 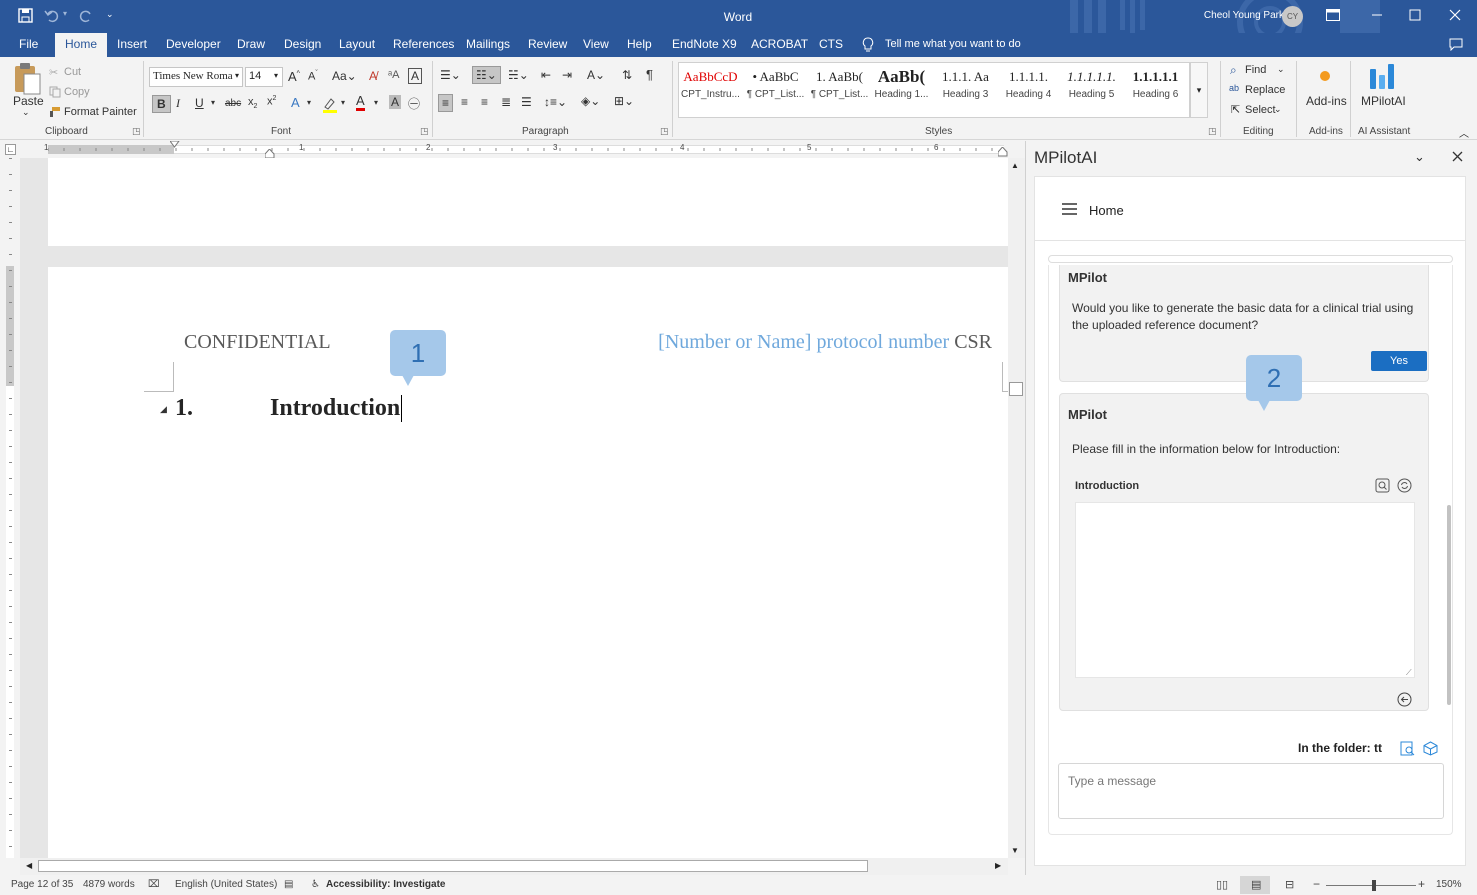 What do you see at coordinates (271, 101) in the screenshot?
I see `superscript-button: x2` at bounding box center [271, 101].